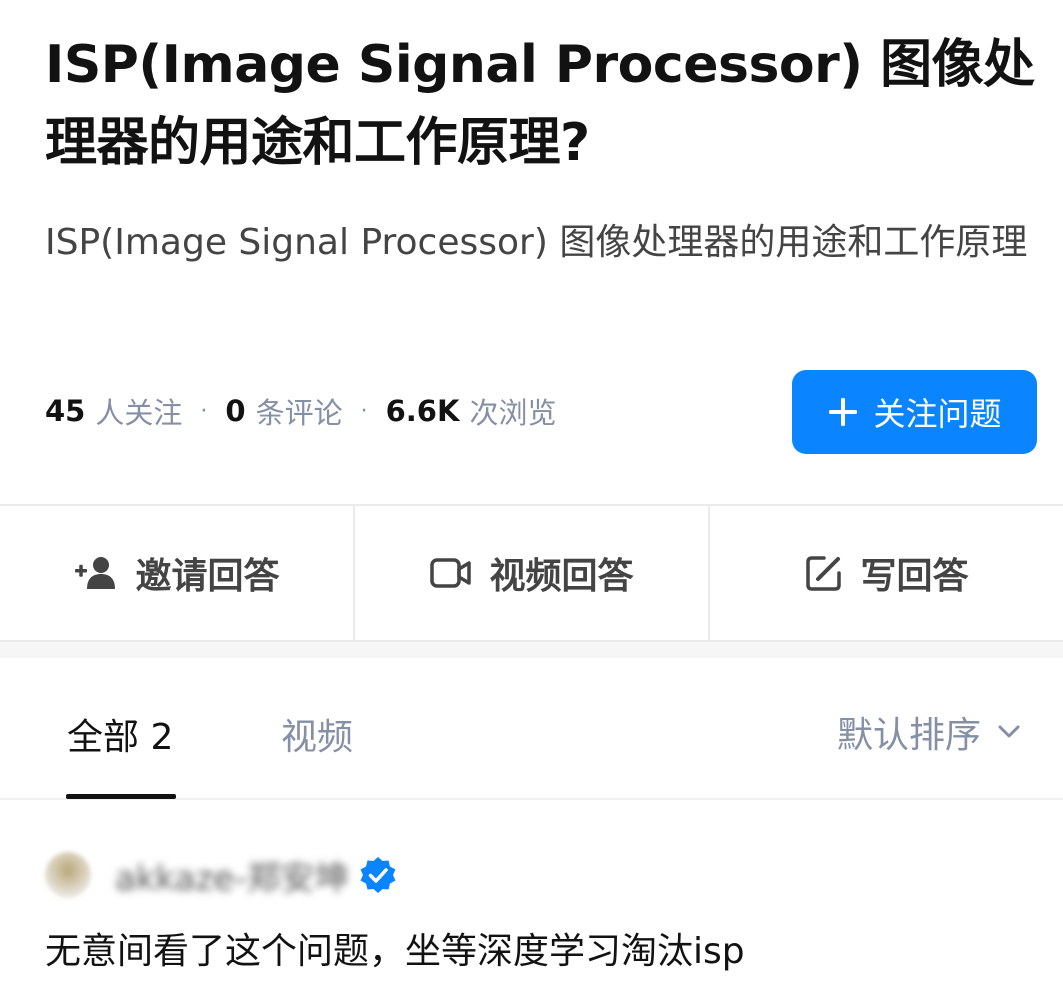  I want to click on sort-dropdown: 默认排序, so click(929, 732).